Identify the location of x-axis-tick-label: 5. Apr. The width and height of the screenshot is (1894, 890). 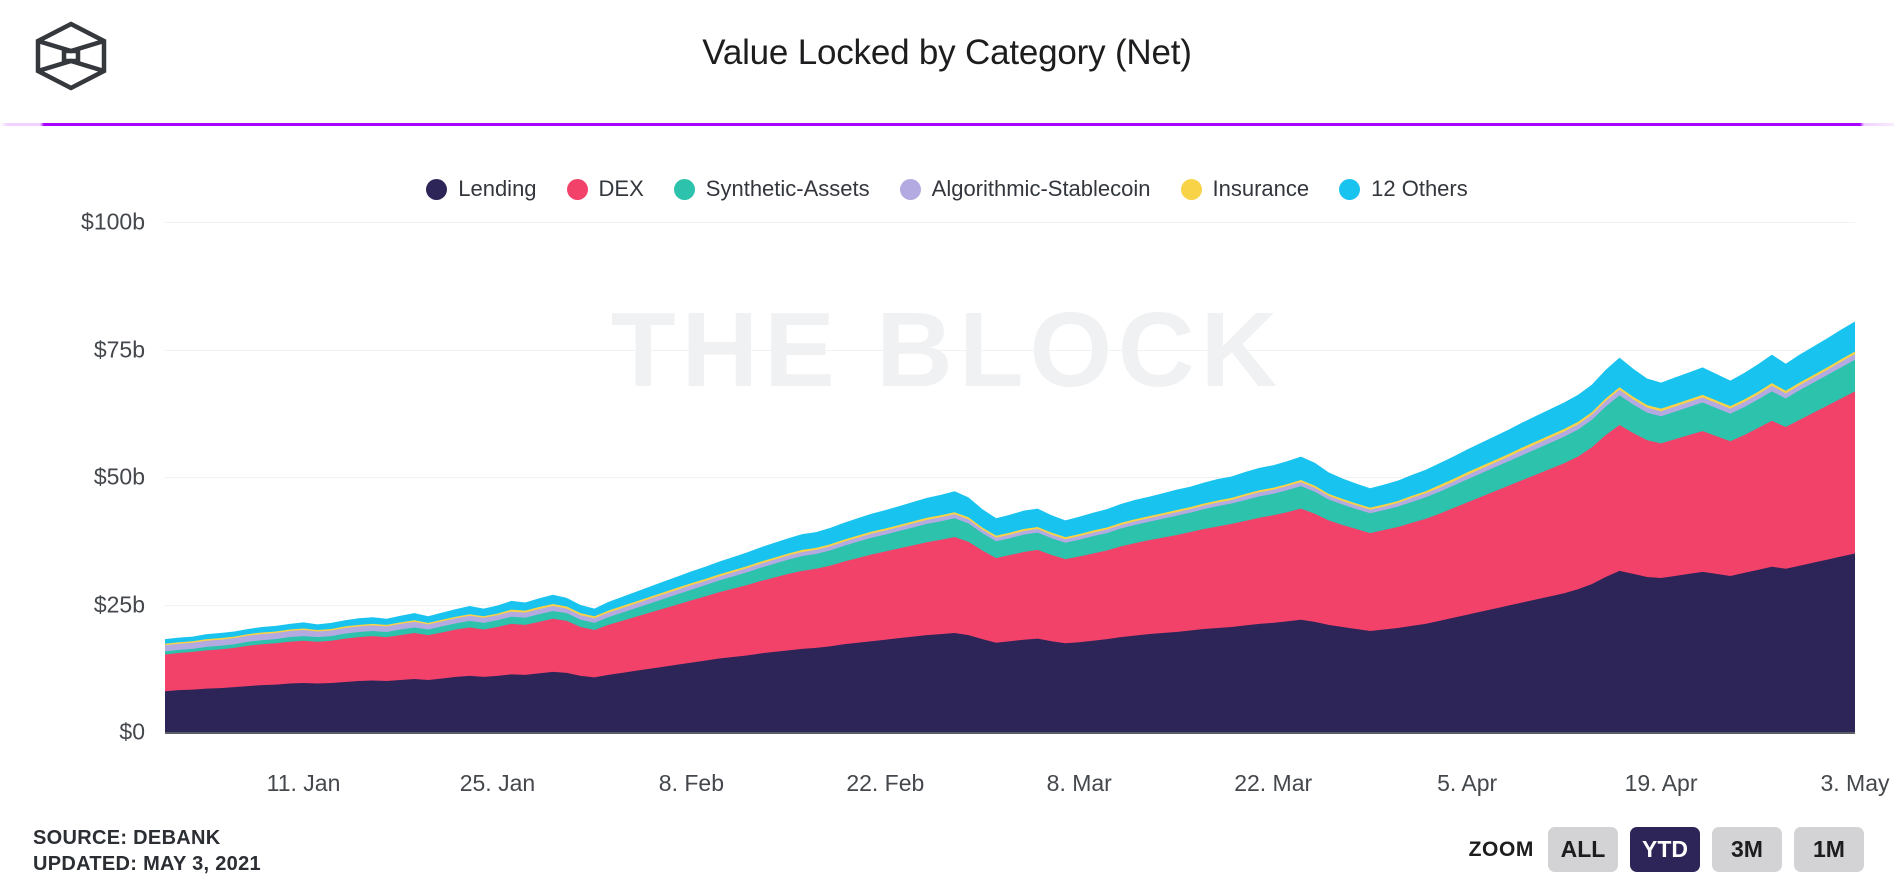
(1467, 783).